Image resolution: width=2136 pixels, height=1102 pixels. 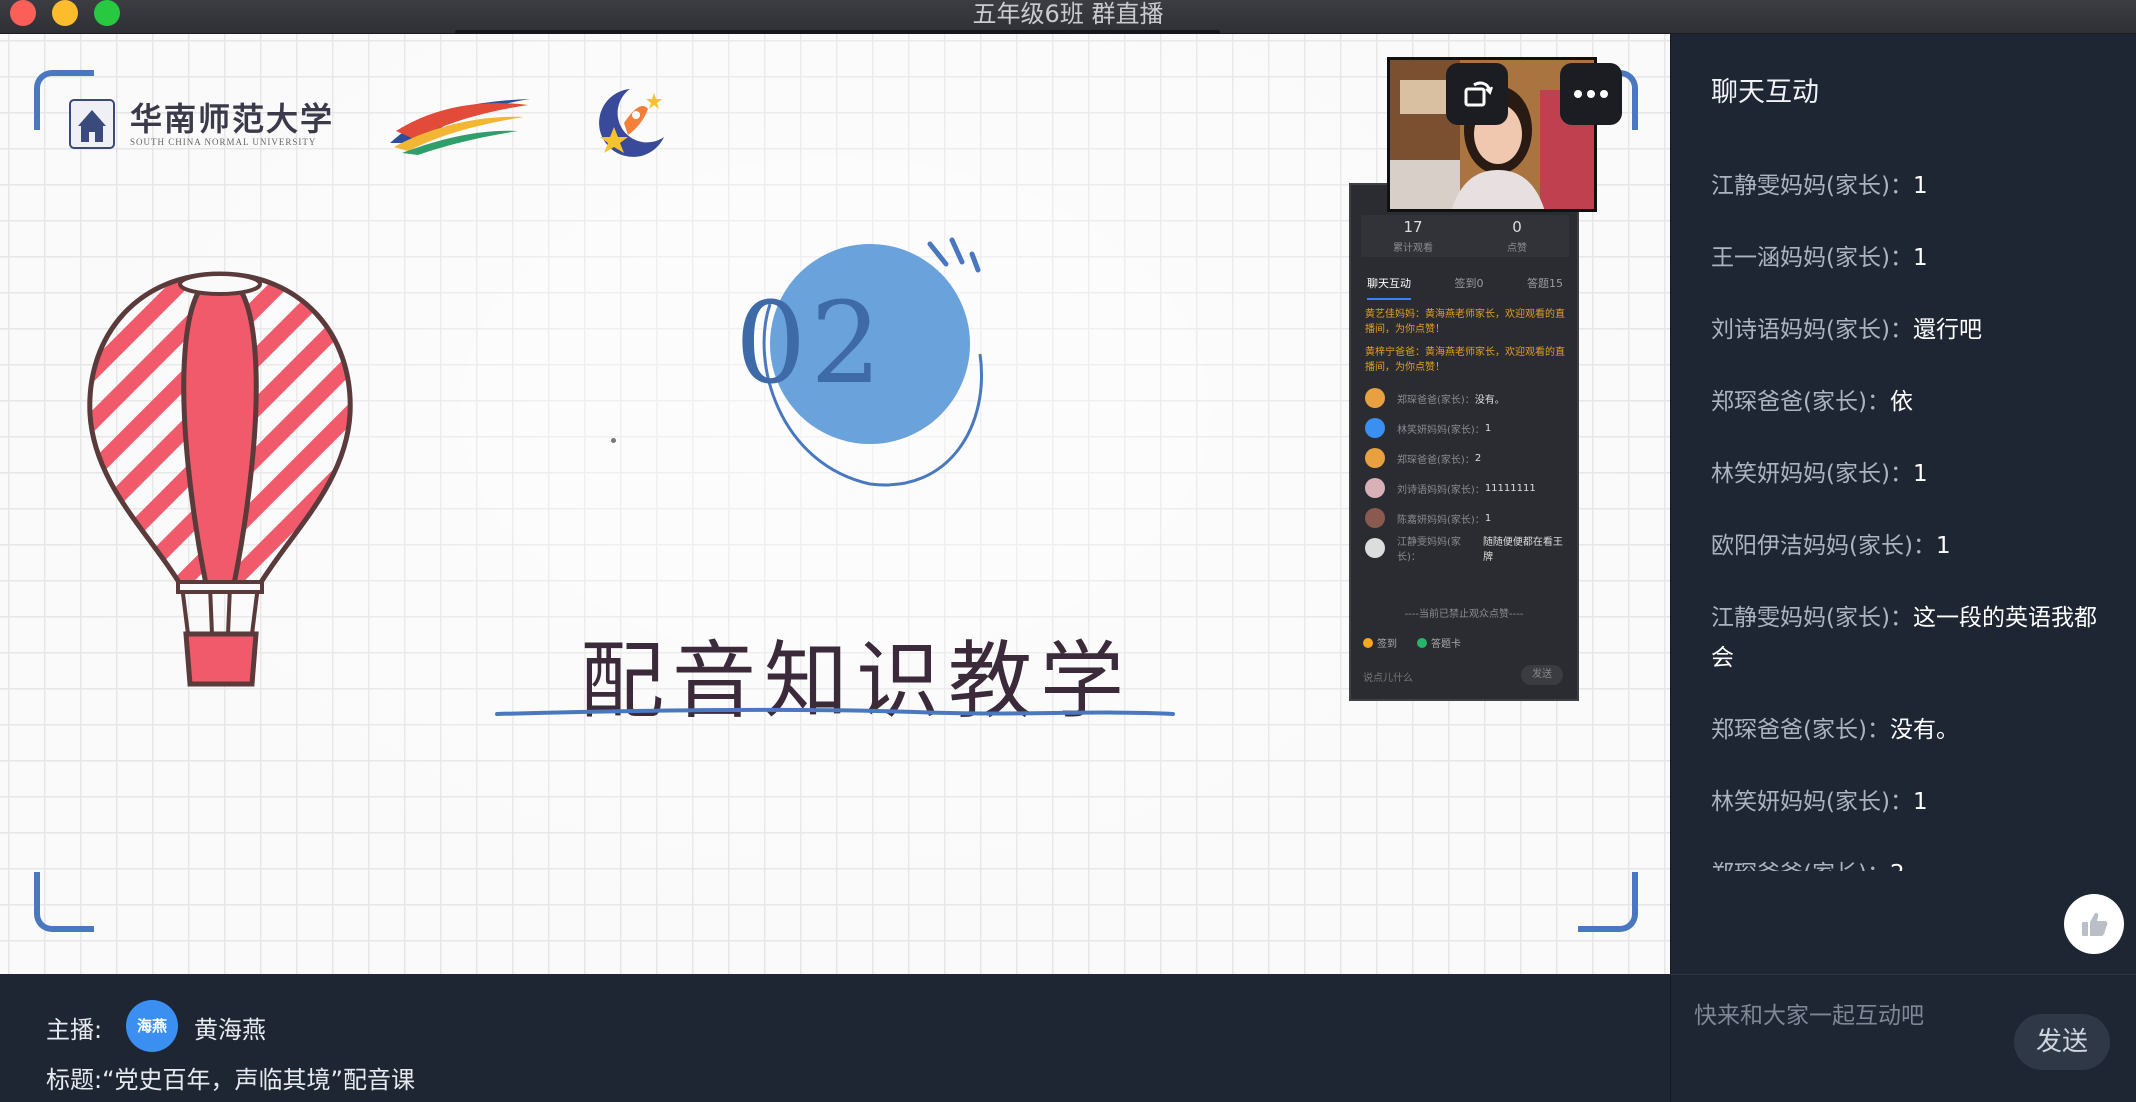 What do you see at coordinates (1468, 548) in the screenshot?
I see `phone-chat-message: 江静雯妈妈(家长)： 随随便便都在看王牌` at bounding box center [1468, 548].